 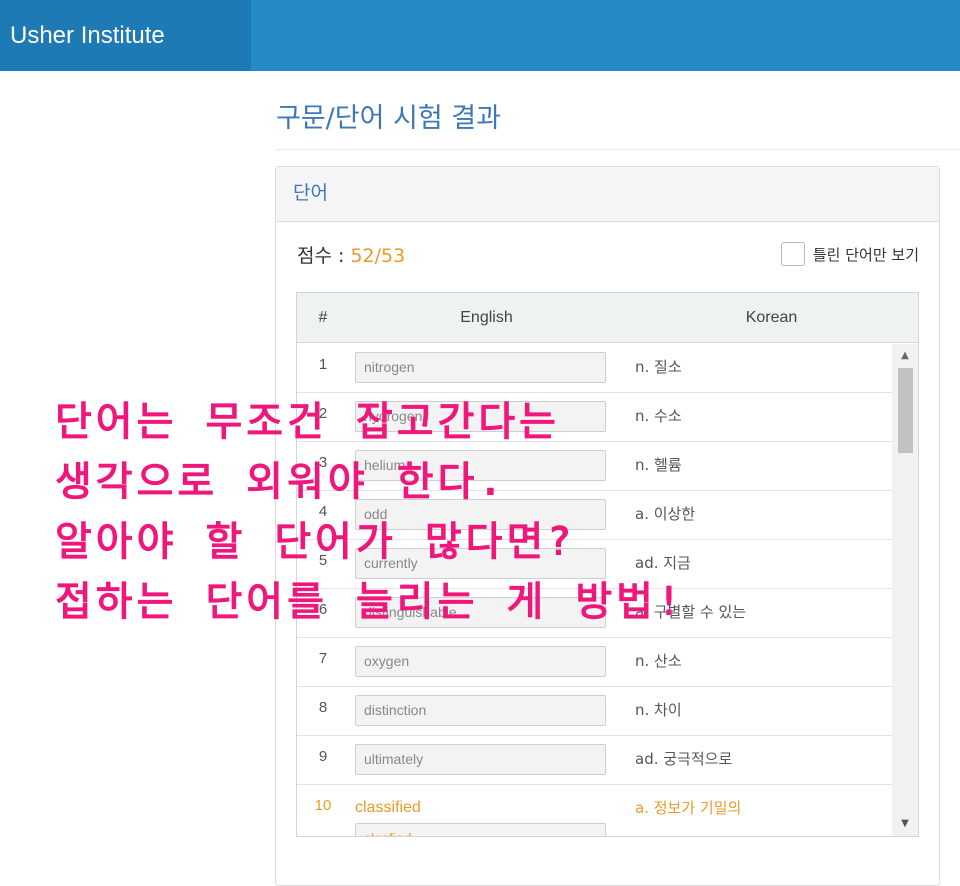 What do you see at coordinates (607, 194) in the screenshot?
I see `panel-heading: 단어` at bounding box center [607, 194].